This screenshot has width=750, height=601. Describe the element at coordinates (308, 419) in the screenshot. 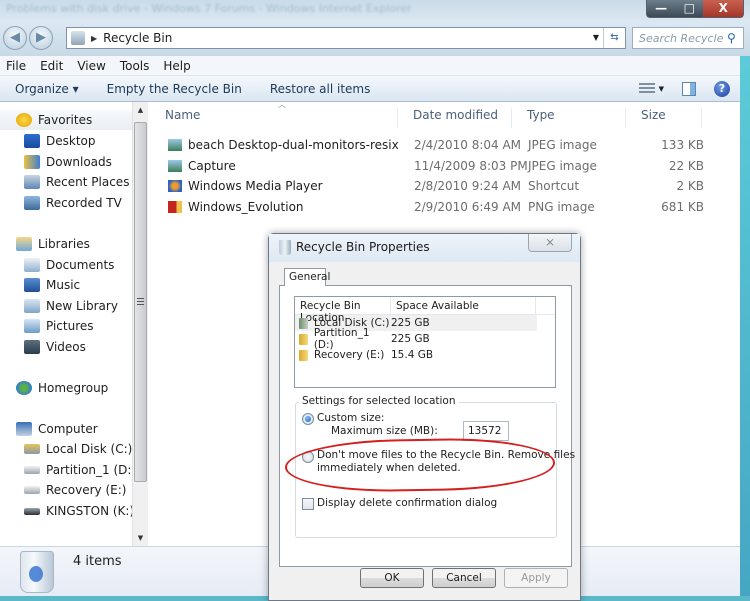

I see `custom-size-radio` at that location.